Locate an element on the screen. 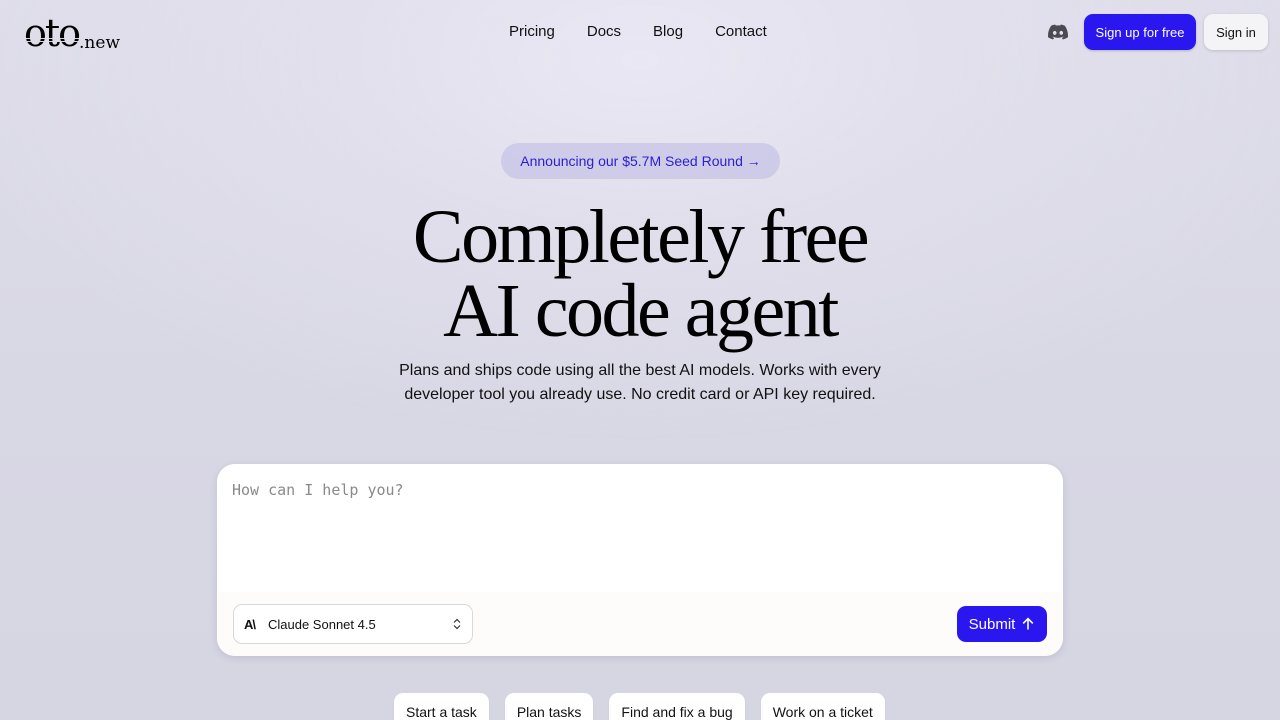  nav-link-docs: Docs is located at coordinates (604, 32).